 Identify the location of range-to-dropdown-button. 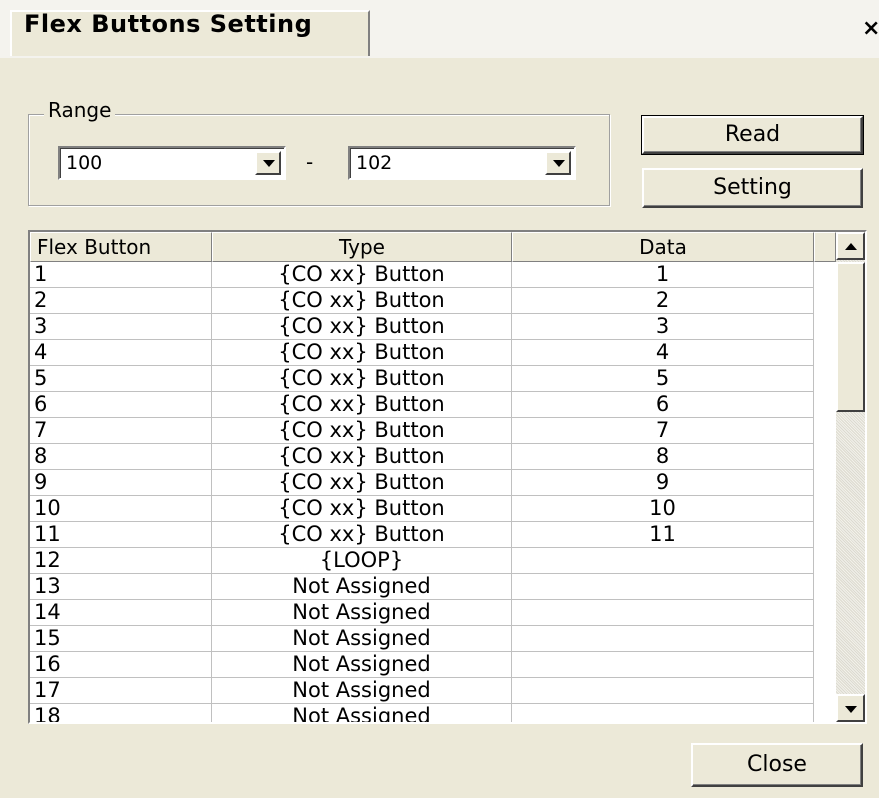
(558, 163).